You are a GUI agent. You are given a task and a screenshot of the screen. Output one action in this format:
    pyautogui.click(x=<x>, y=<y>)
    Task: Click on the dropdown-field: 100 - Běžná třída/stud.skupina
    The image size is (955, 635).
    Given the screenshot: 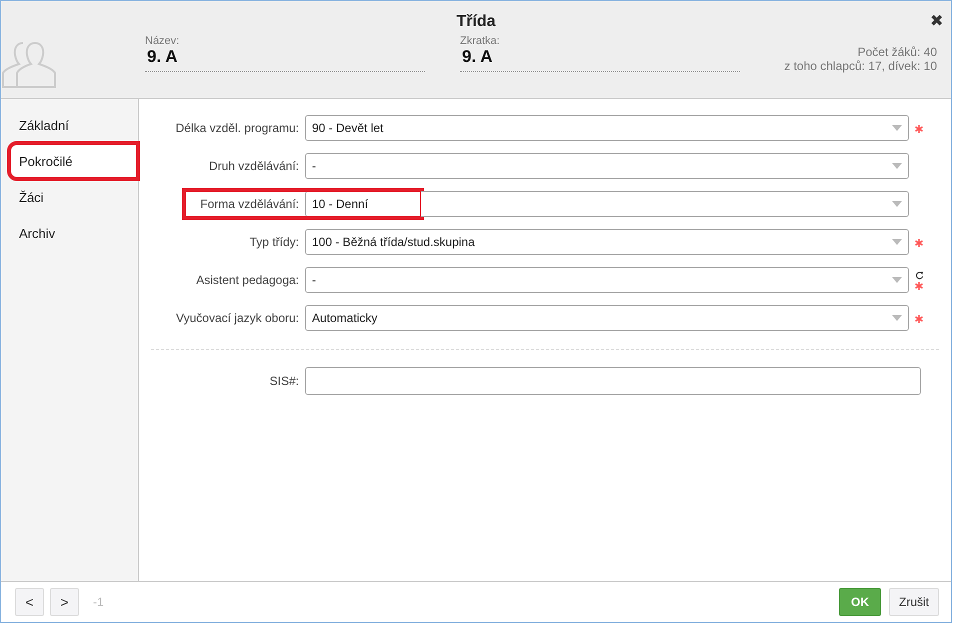 What is the action you would take?
    pyautogui.click(x=607, y=242)
    